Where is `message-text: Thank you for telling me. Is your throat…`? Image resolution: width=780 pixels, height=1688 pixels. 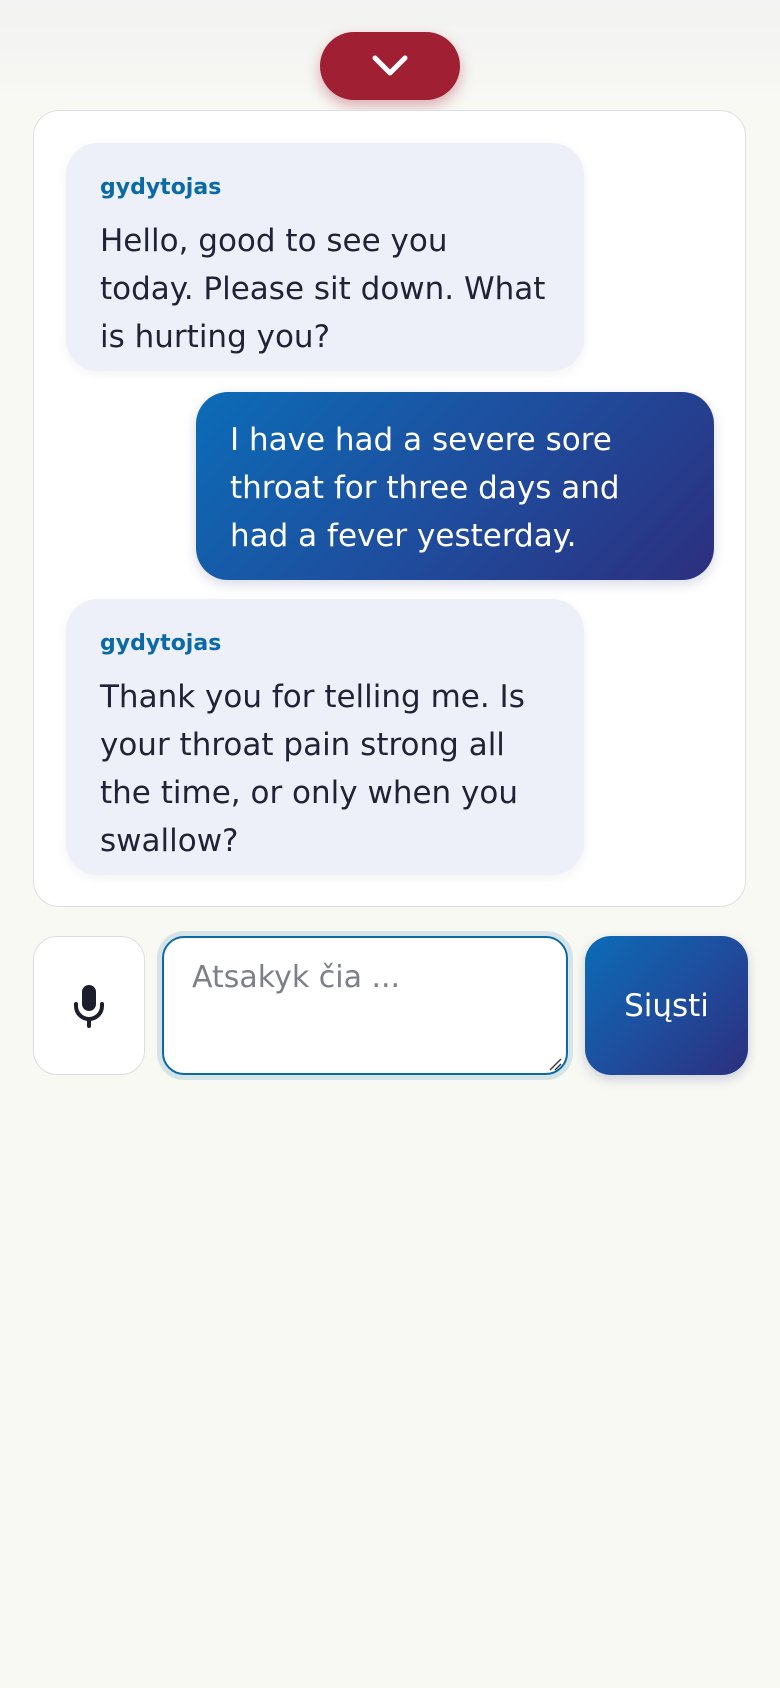 message-text: Thank you for telling me. Is your throat… is located at coordinates (312, 769).